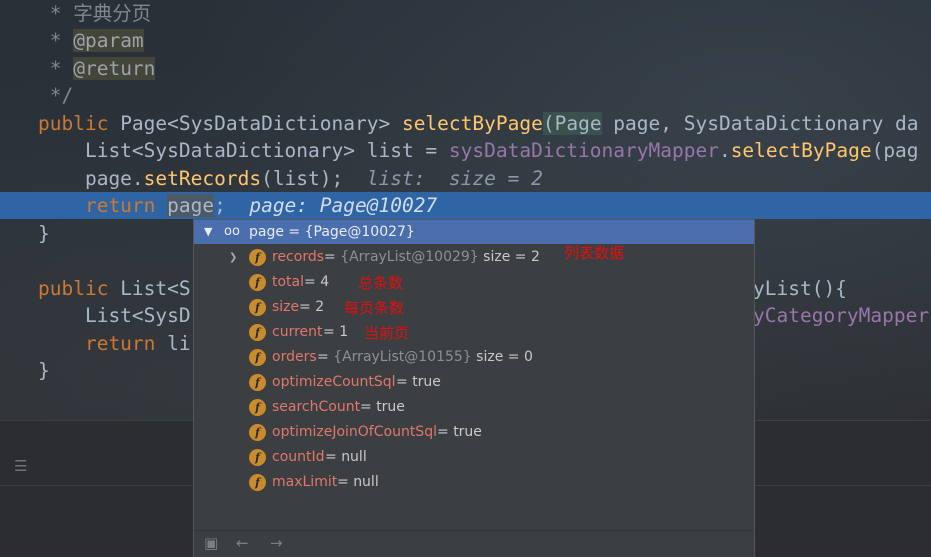 This screenshot has width=931, height=557. I want to click on field-name: optimizeJoinOfCountSql, so click(354, 432).